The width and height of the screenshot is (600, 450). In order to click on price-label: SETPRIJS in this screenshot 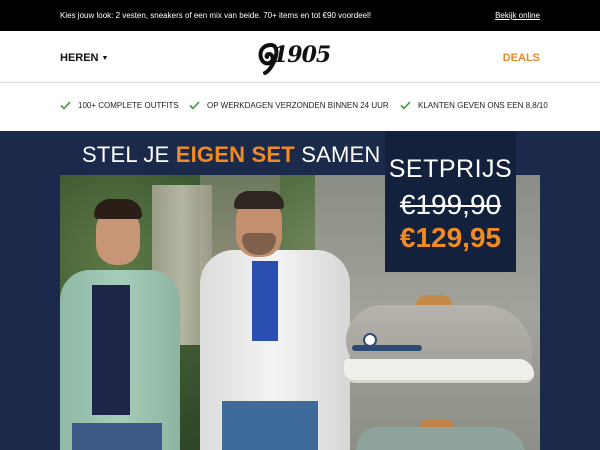, I will do `click(450, 169)`.